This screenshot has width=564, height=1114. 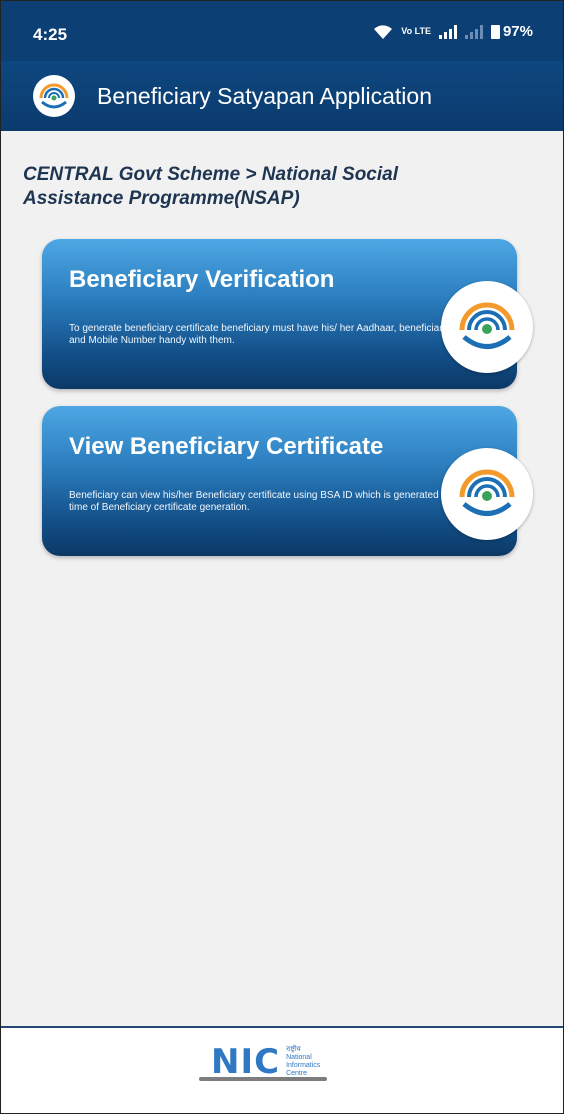 I want to click on nic-logo-text: राष्ट्रीय National Informatics Centre, so click(x=303, y=1062).